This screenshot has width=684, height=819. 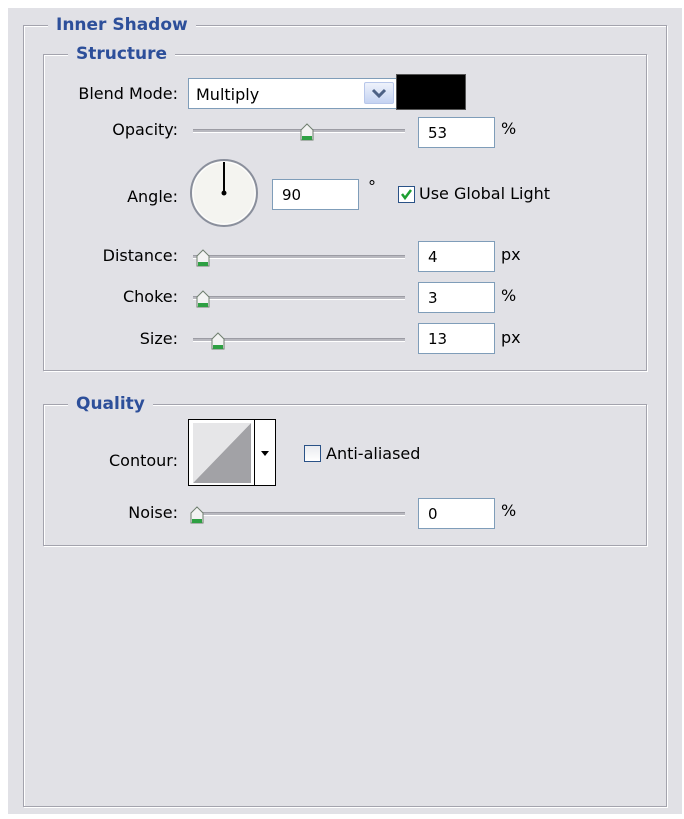 I want to click on choke-unit: %, so click(x=509, y=295).